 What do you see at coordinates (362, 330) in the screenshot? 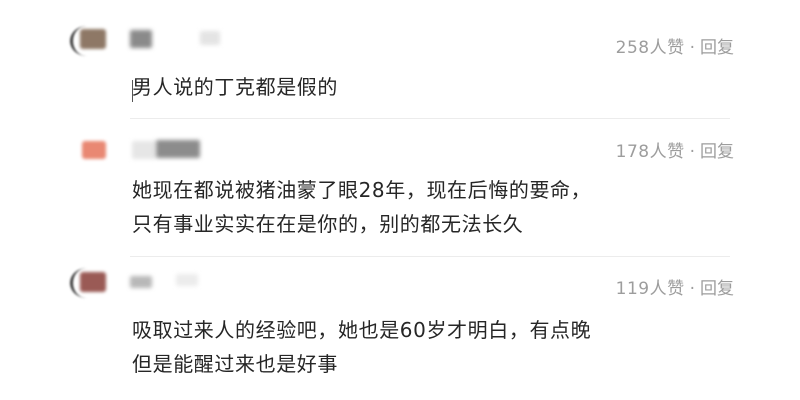
I see `comment-line: 吸取过来人的经验吧，她也是60岁才明白，有点晚` at bounding box center [362, 330].